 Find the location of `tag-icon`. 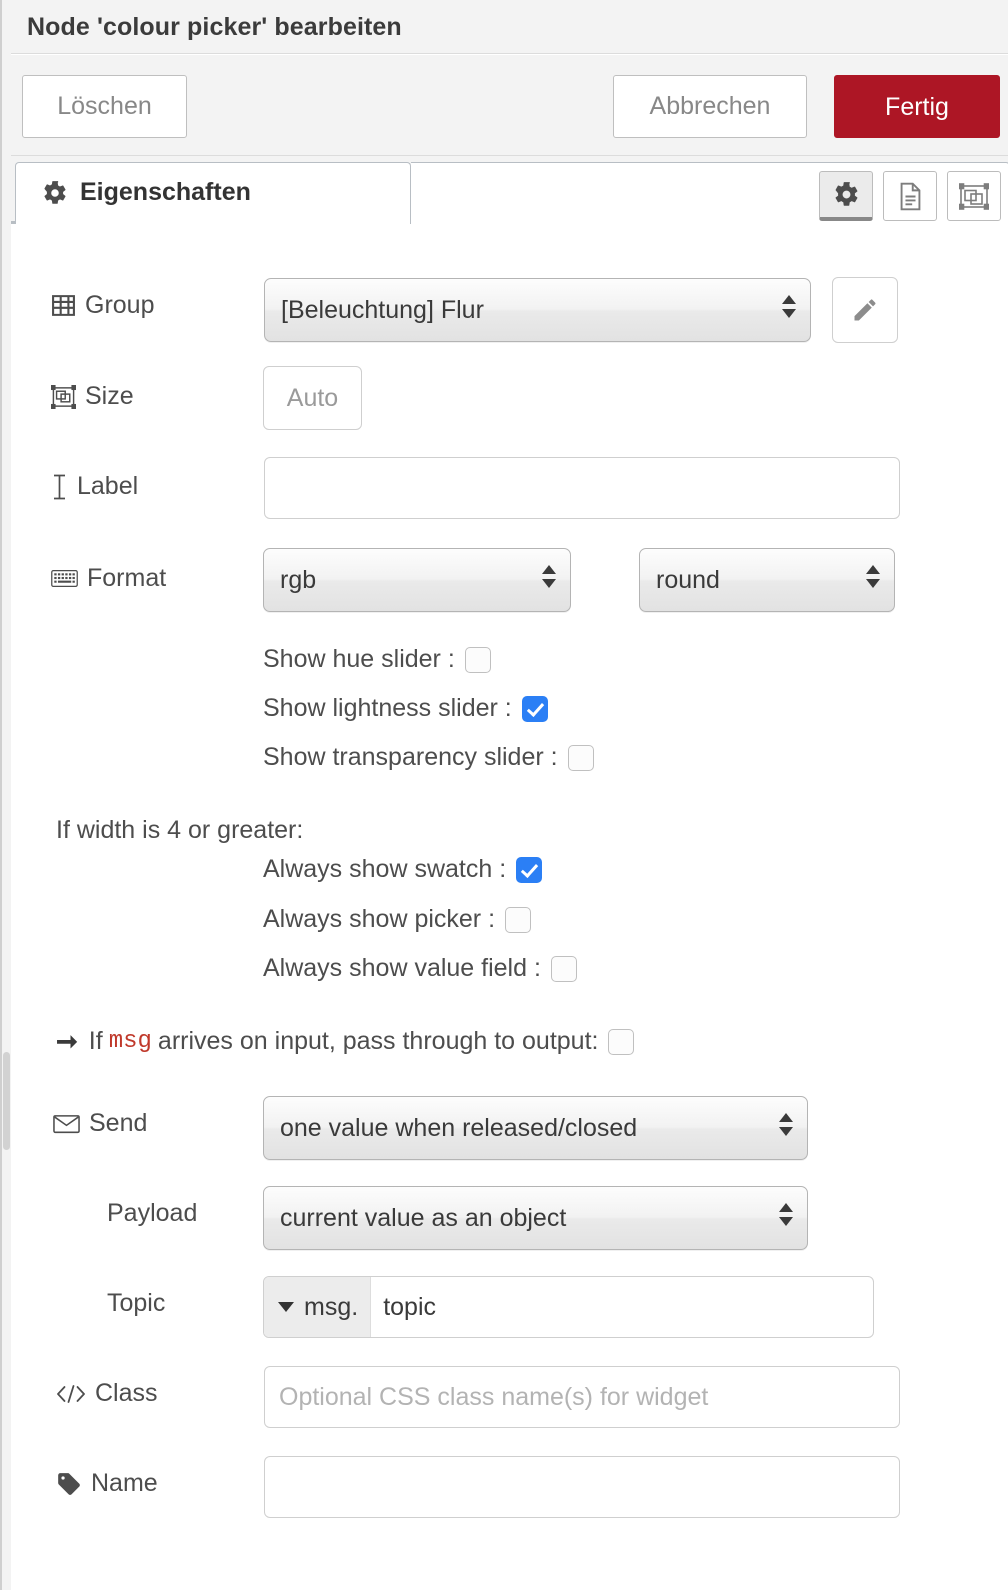

tag-icon is located at coordinates (69, 1484).